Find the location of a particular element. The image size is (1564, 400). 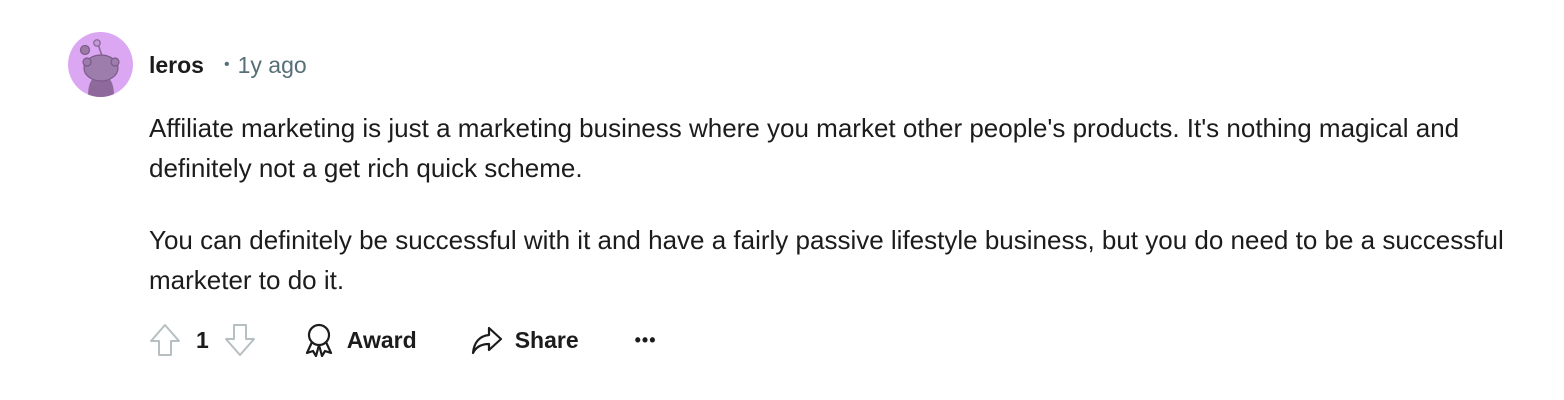

award-ribbon-icon is located at coordinates (319, 340).